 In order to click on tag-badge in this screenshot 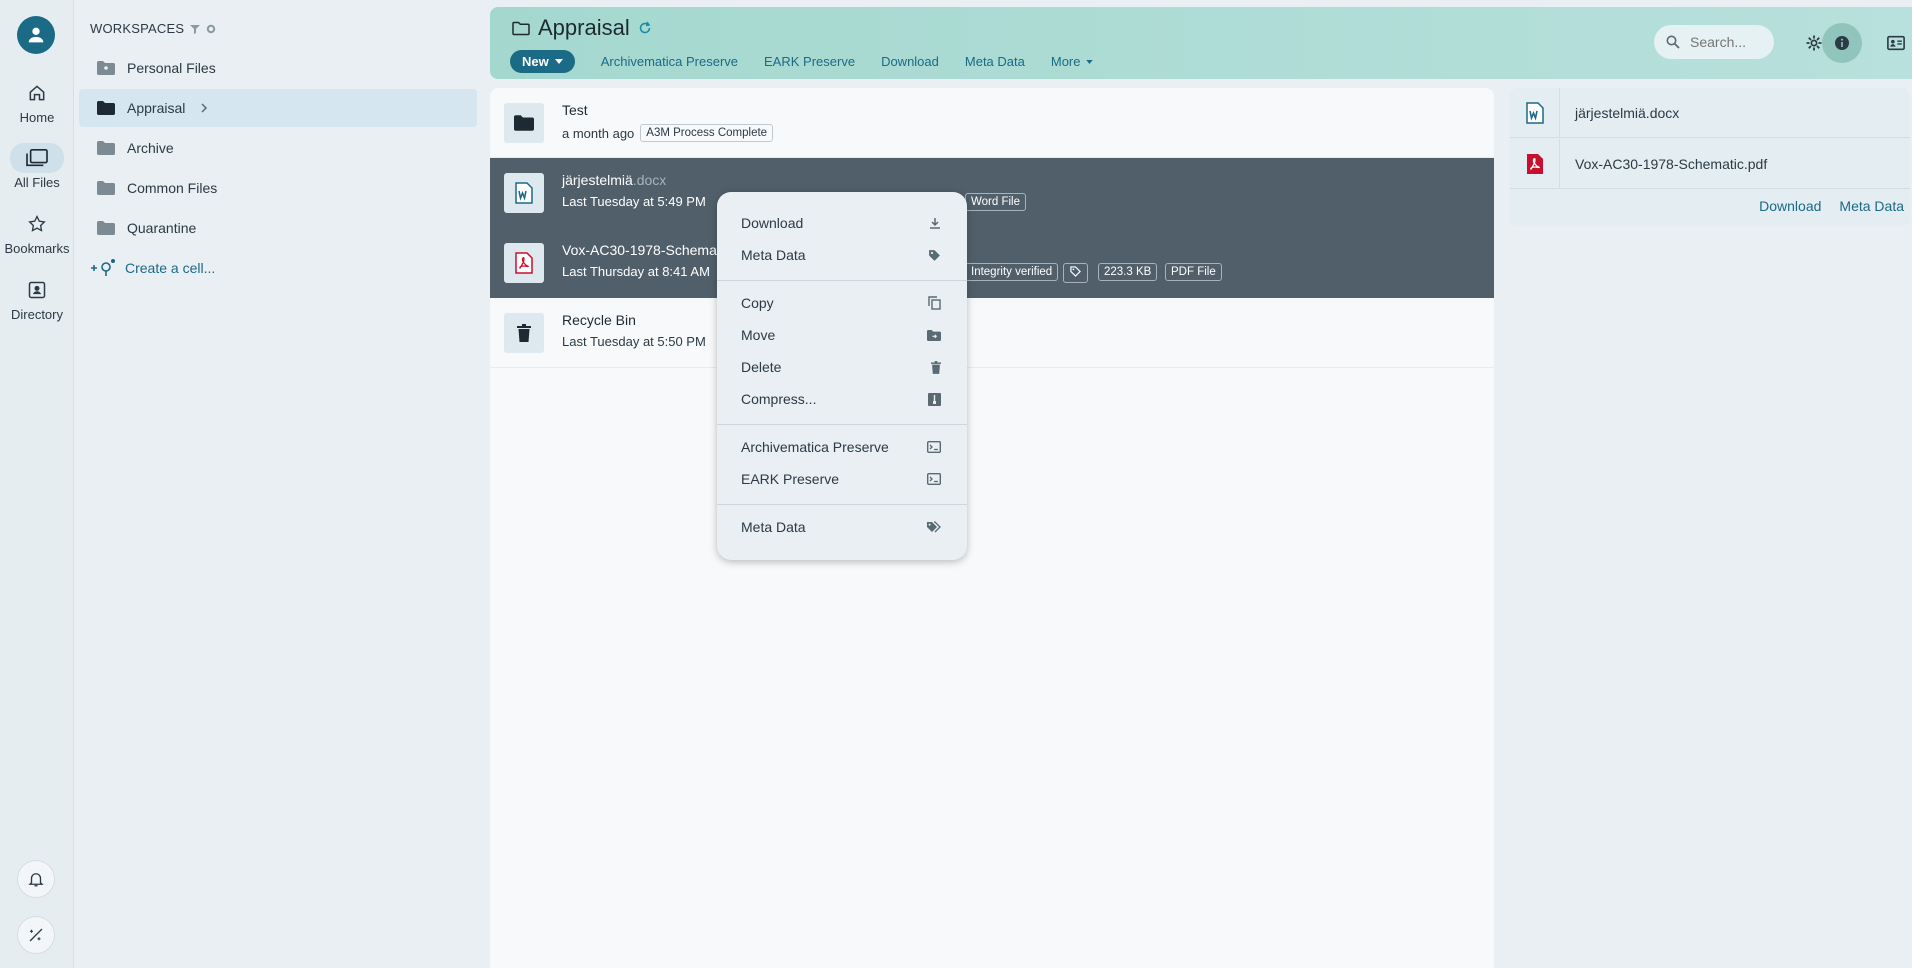, I will do `click(1075, 273)`.